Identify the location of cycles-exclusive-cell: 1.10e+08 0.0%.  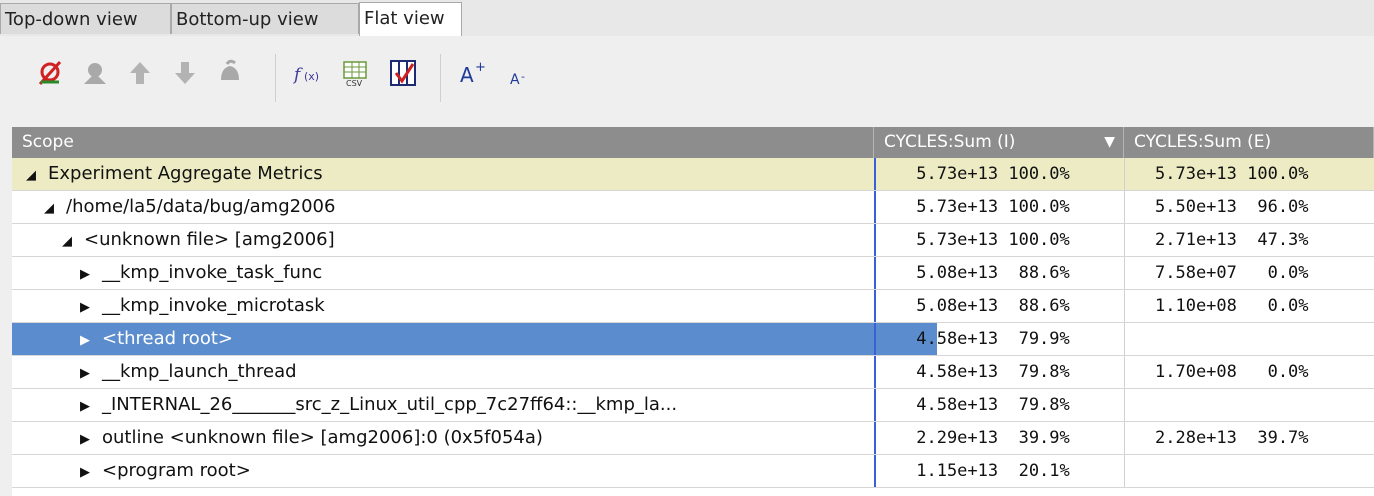
(1249, 306).